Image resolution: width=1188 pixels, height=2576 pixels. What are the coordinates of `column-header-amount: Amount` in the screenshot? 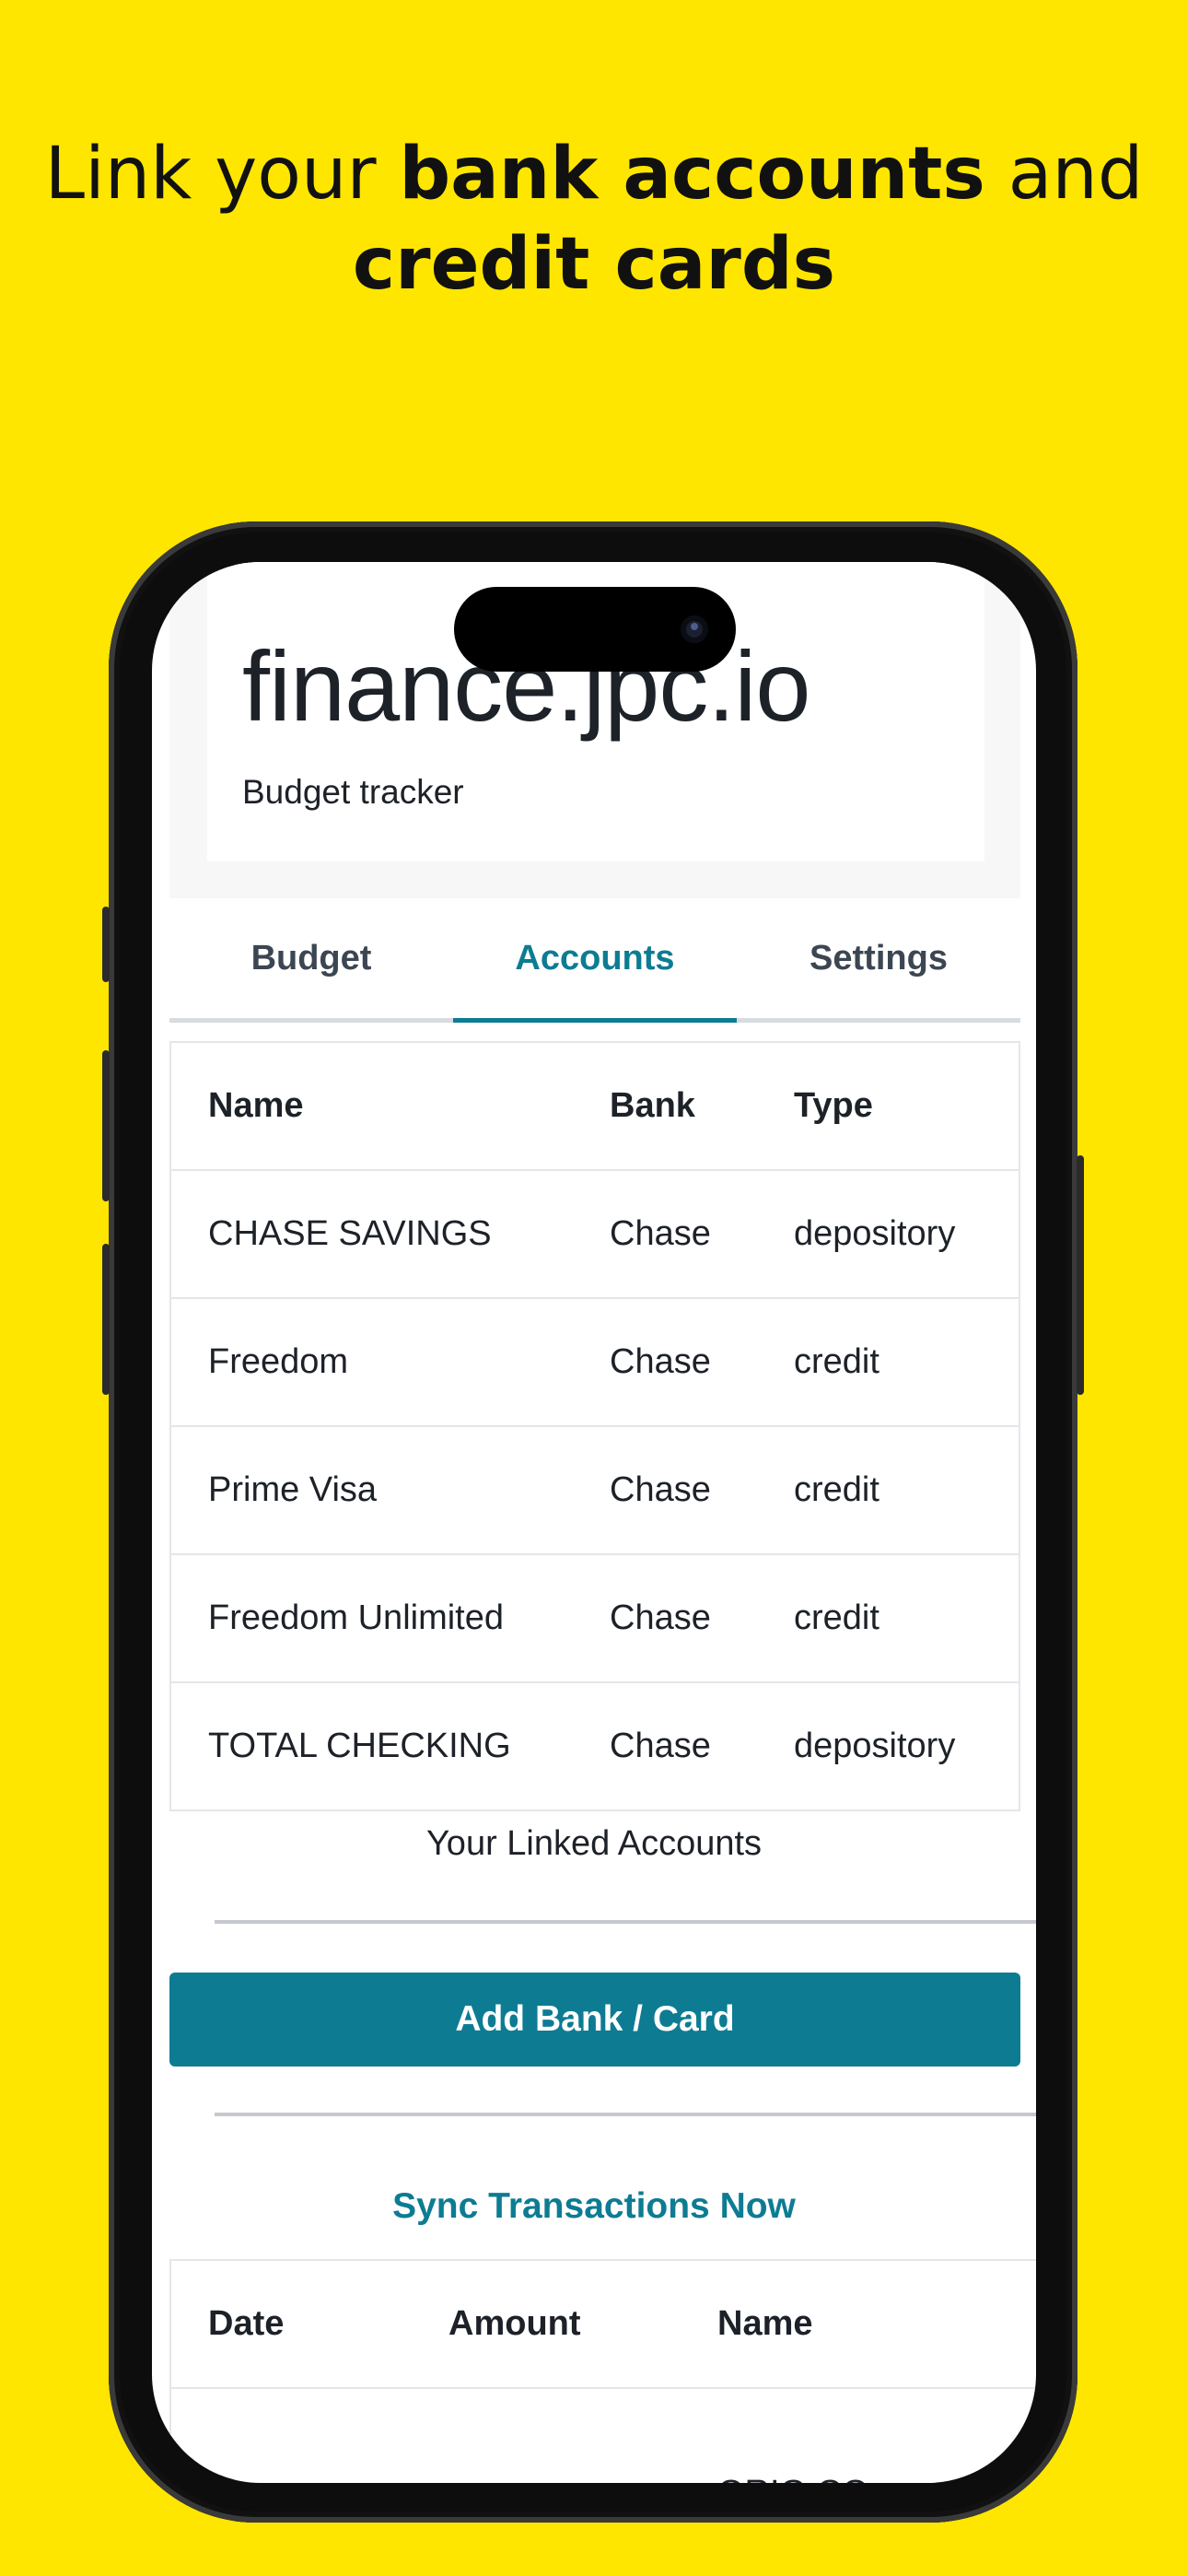 It's located at (546, 2324).